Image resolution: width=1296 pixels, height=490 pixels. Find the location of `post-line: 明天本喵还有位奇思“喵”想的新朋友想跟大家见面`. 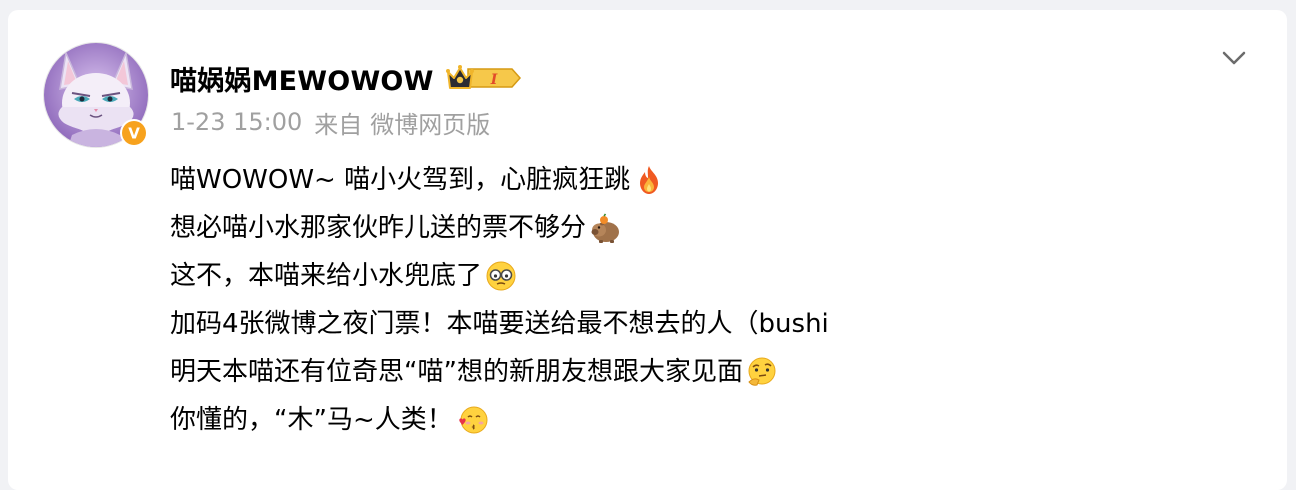

post-line: 明天本喵还有位奇思“喵”想的新朋友想跟大家见面 is located at coordinates (715, 372).